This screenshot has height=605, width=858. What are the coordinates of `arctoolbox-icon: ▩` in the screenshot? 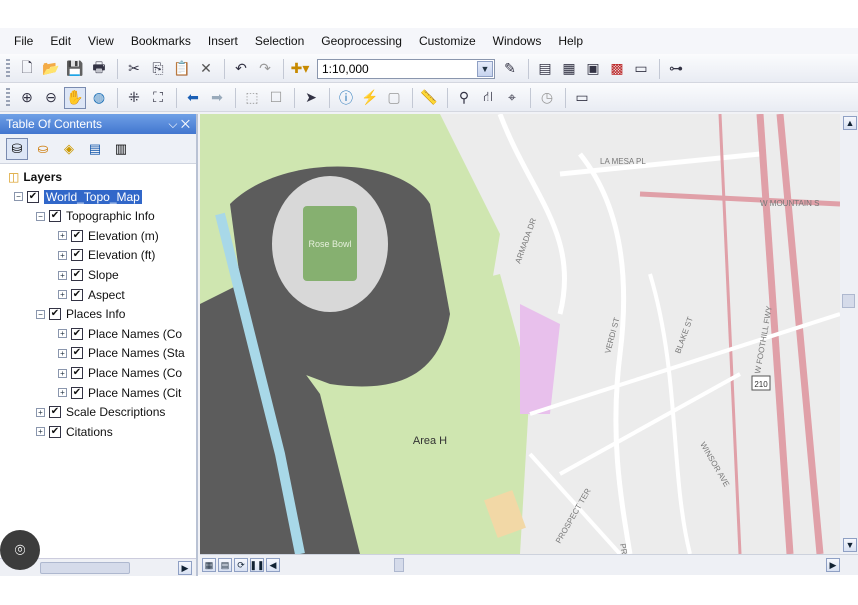 It's located at (617, 69).